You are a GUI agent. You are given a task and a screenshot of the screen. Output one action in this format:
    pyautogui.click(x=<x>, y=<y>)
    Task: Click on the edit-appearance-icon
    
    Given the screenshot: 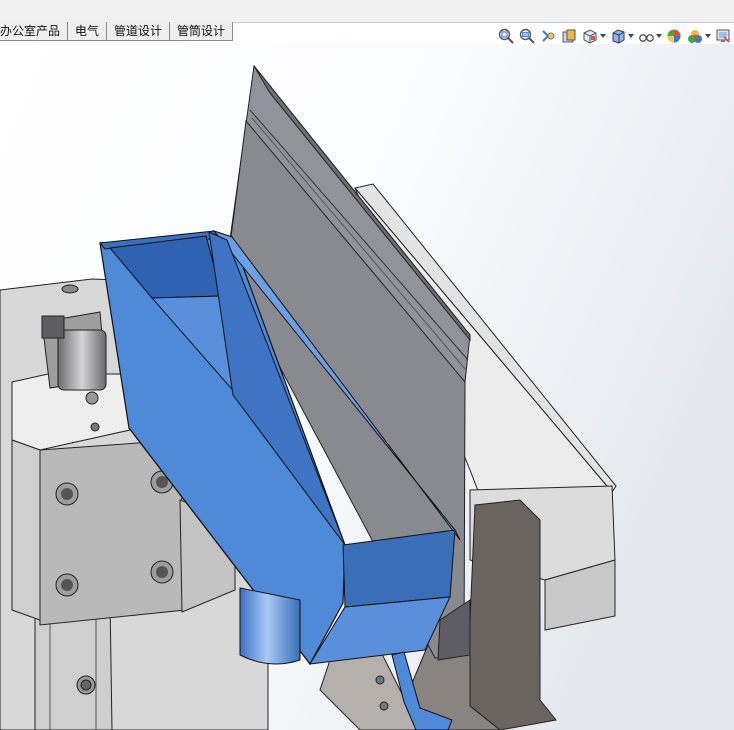 What is the action you would take?
    pyautogui.click(x=674, y=36)
    